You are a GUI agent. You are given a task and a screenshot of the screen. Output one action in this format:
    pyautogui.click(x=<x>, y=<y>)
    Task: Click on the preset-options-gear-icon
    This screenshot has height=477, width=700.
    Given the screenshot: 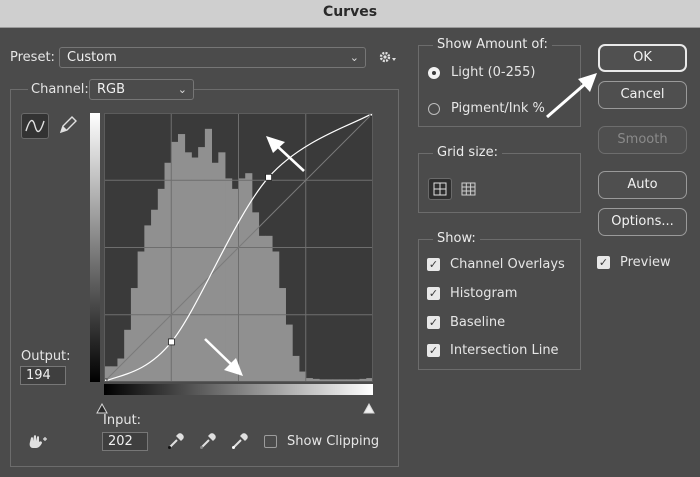 What is the action you would take?
    pyautogui.click(x=388, y=59)
    